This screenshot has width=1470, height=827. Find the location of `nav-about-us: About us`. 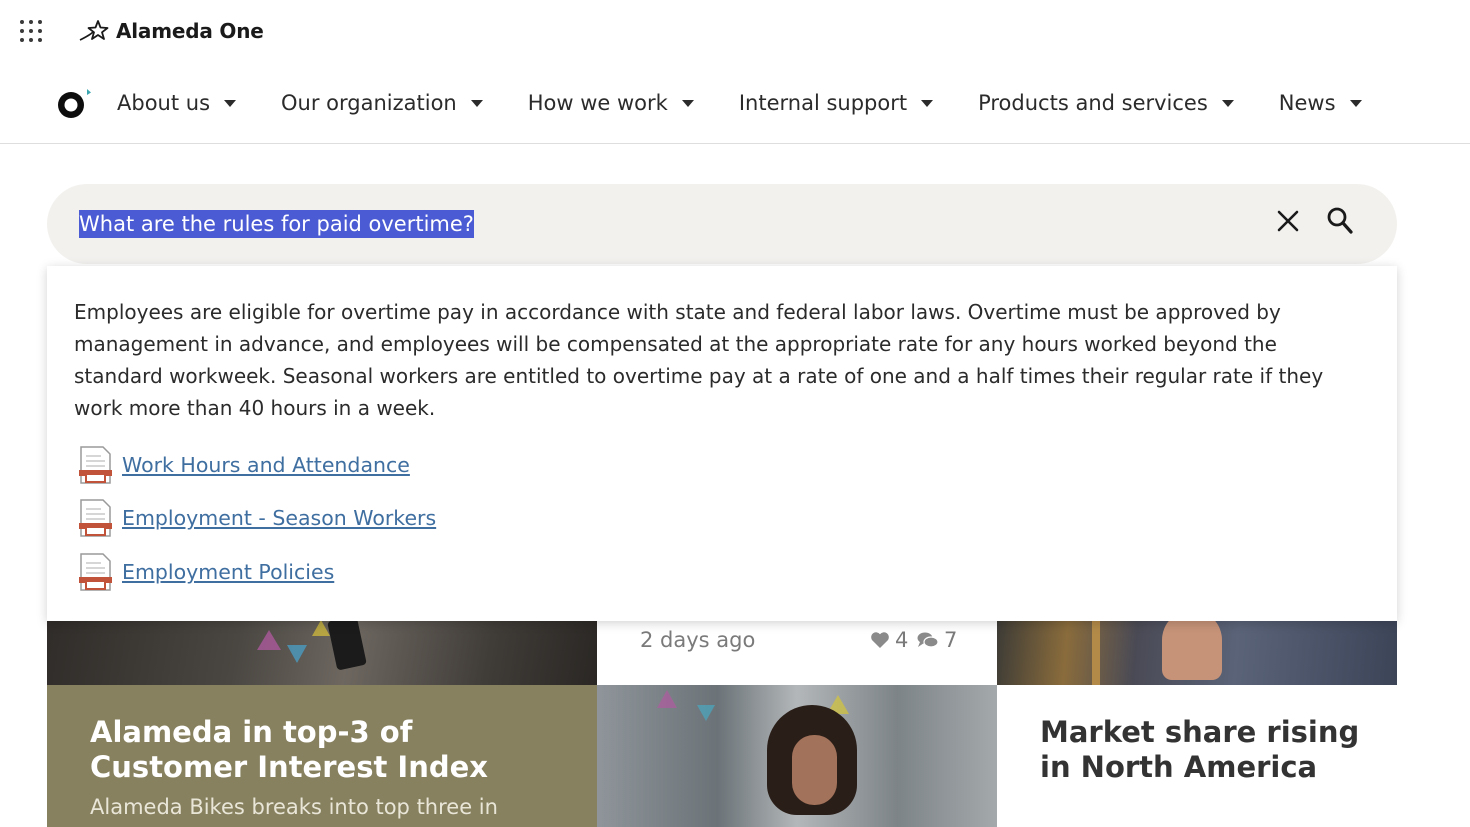

nav-about-us: About us is located at coordinates (177, 103).